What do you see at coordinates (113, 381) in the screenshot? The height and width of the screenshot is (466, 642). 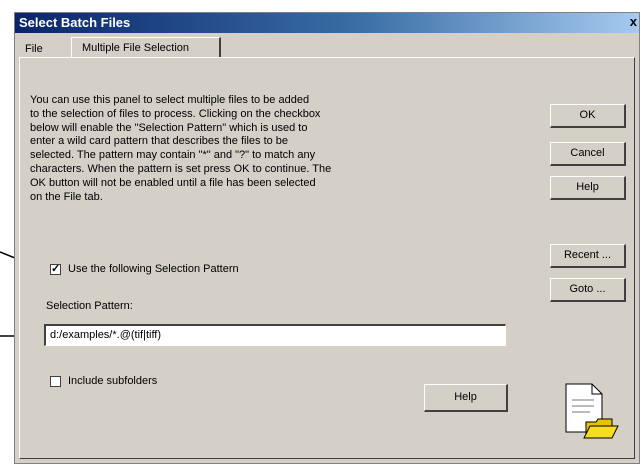 I see `include-subfolders-label: Include subfolders` at bounding box center [113, 381].